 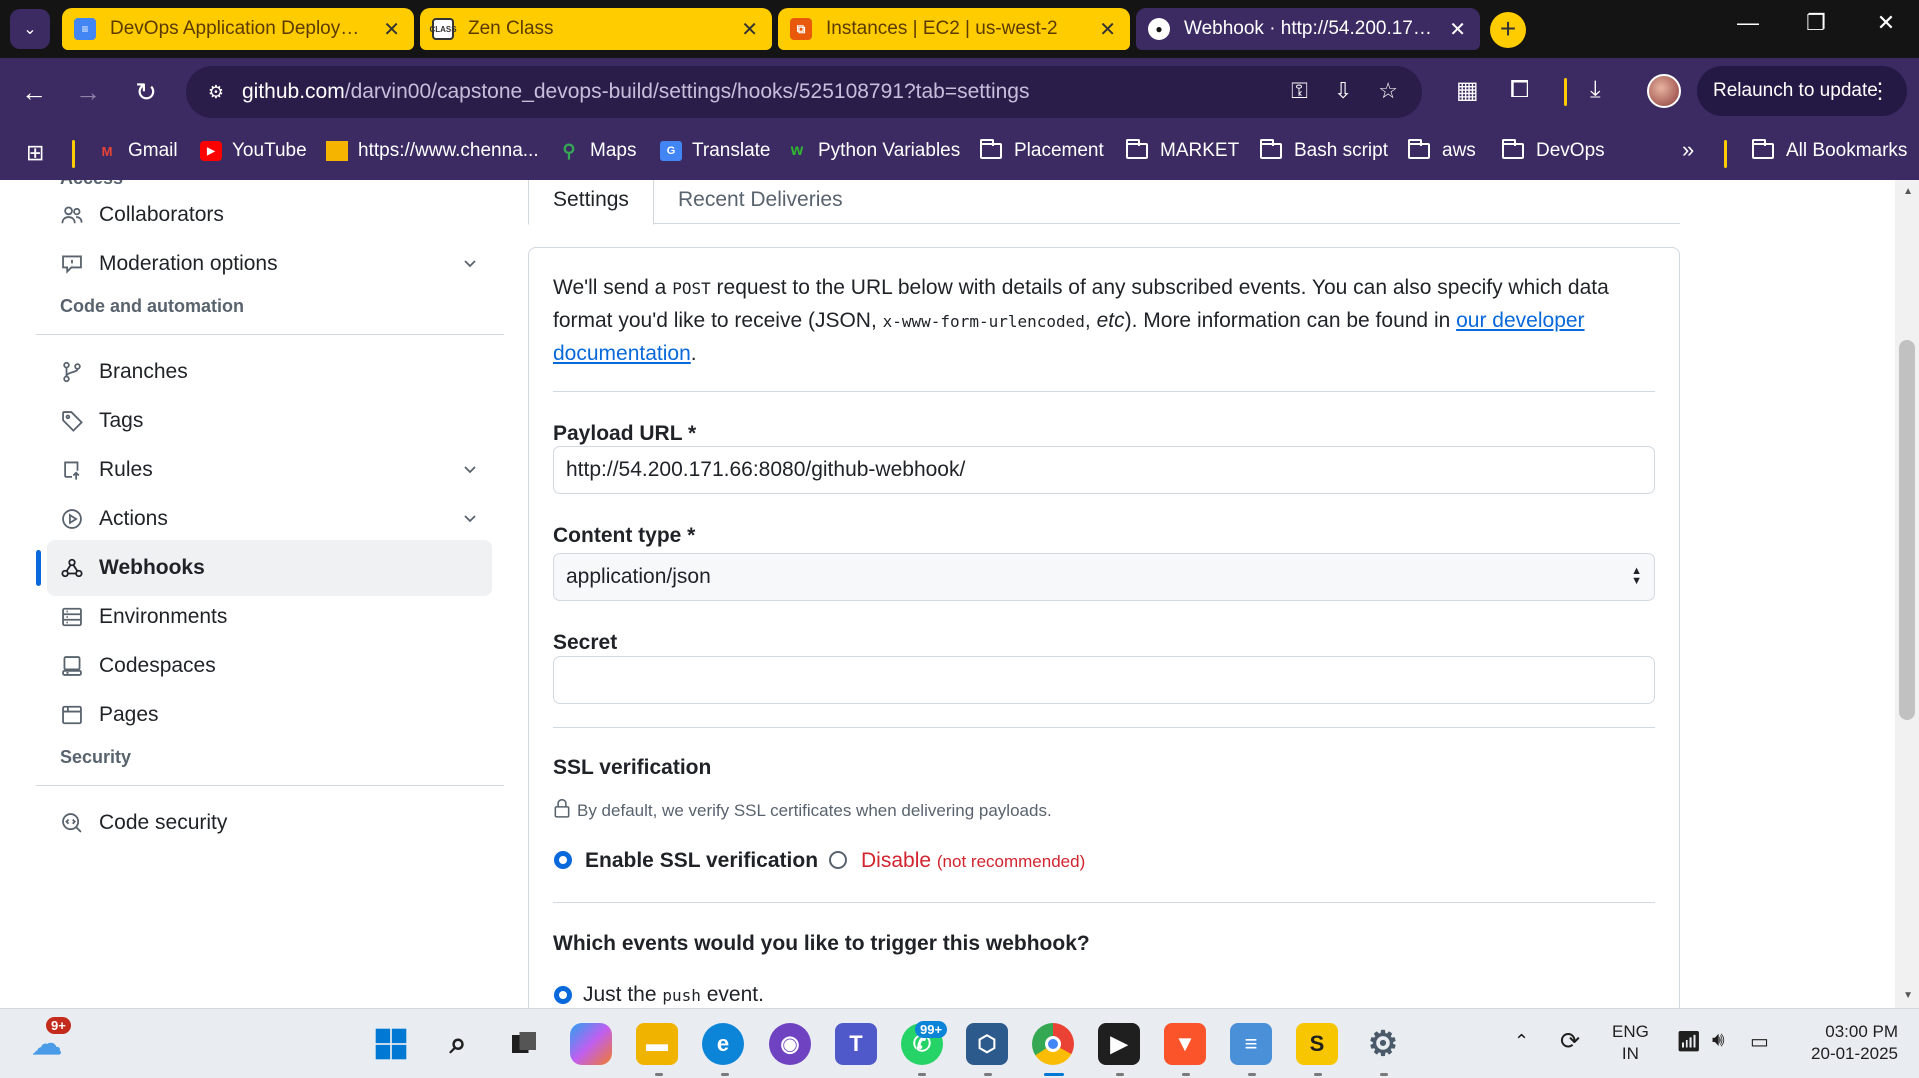 What do you see at coordinates (701, 861) in the screenshot?
I see `ssl-enable-label: Enable SSL verification` at bounding box center [701, 861].